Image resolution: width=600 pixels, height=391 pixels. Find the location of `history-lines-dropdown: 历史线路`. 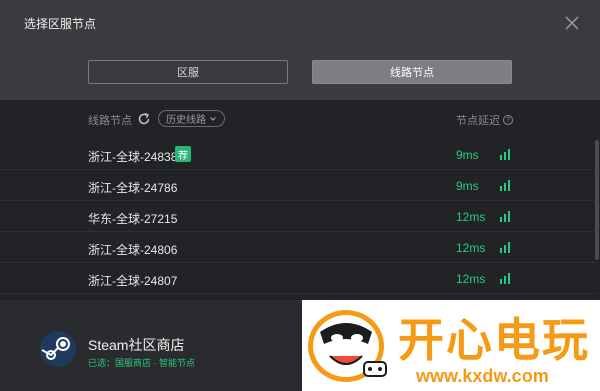

history-lines-dropdown: 历史线路 is located at coordinates (191, 118).